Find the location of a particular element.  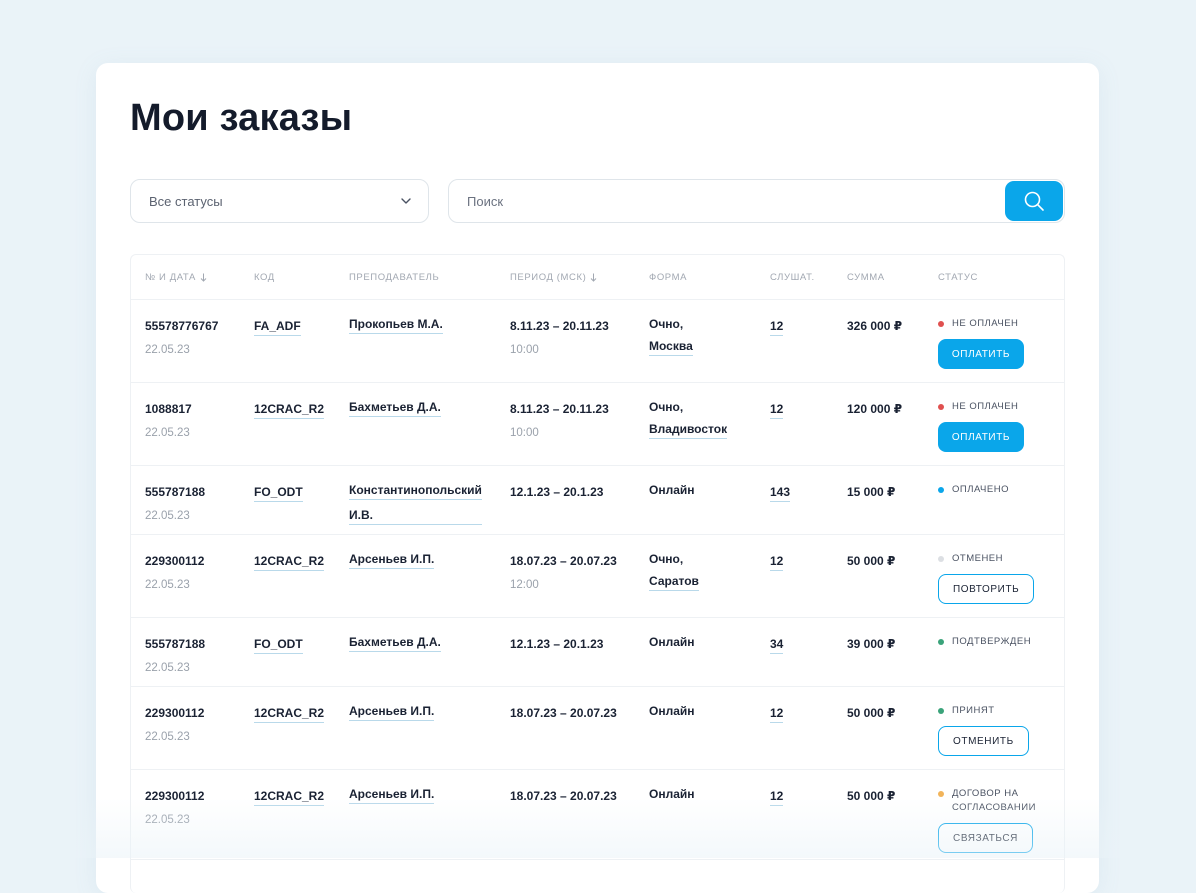

order-number-cell: 1088817 22.05.23 is located at coordinates (168, 420).